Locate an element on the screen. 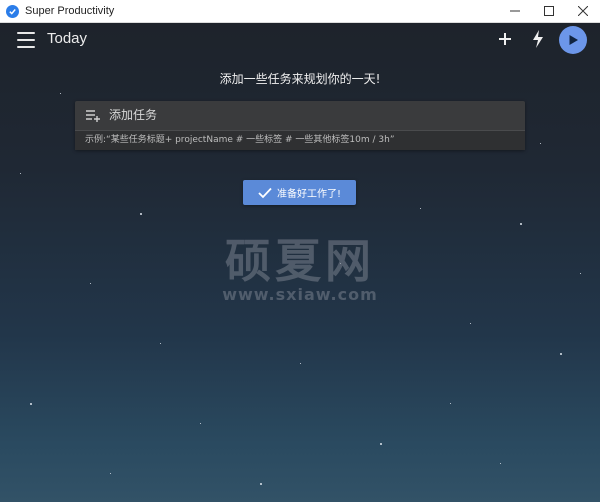 This screenshot has width=600, height=502. focus-mode-button is located at coordinates (538, 39).